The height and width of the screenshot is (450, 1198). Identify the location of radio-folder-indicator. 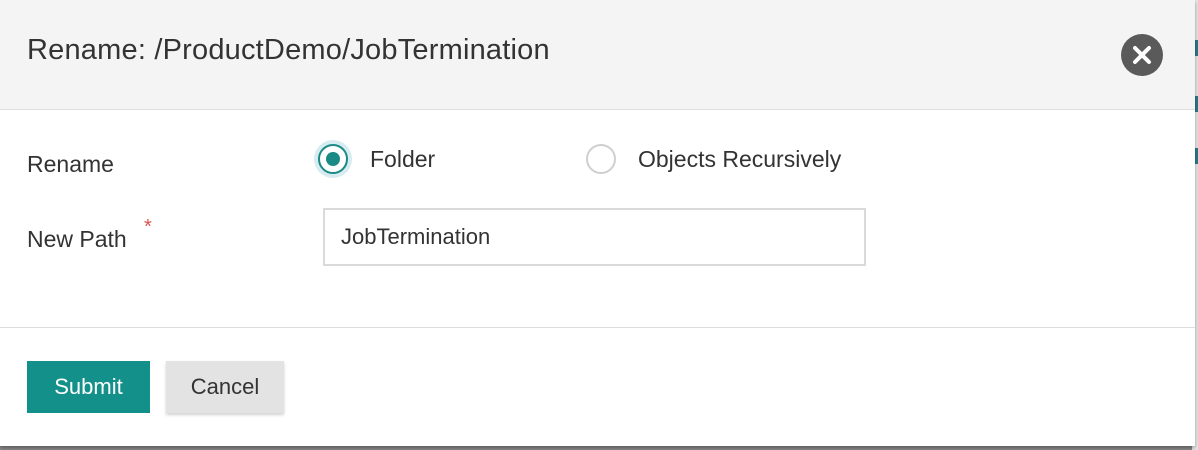
(333, 159).